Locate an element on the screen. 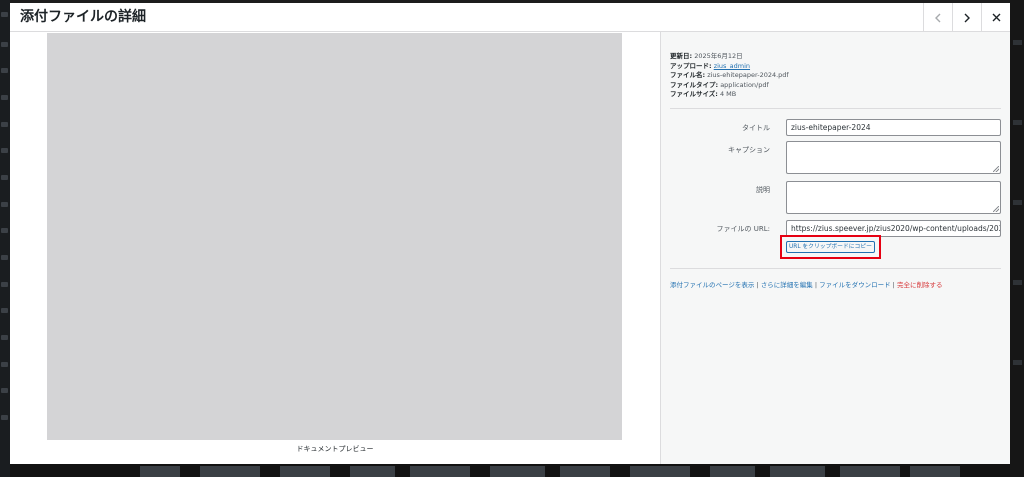 Image resolution: width=1024 pixels, height=477 pixels. modal-header: 添付ファイルの詳細 is located at coordinates (510, 17).